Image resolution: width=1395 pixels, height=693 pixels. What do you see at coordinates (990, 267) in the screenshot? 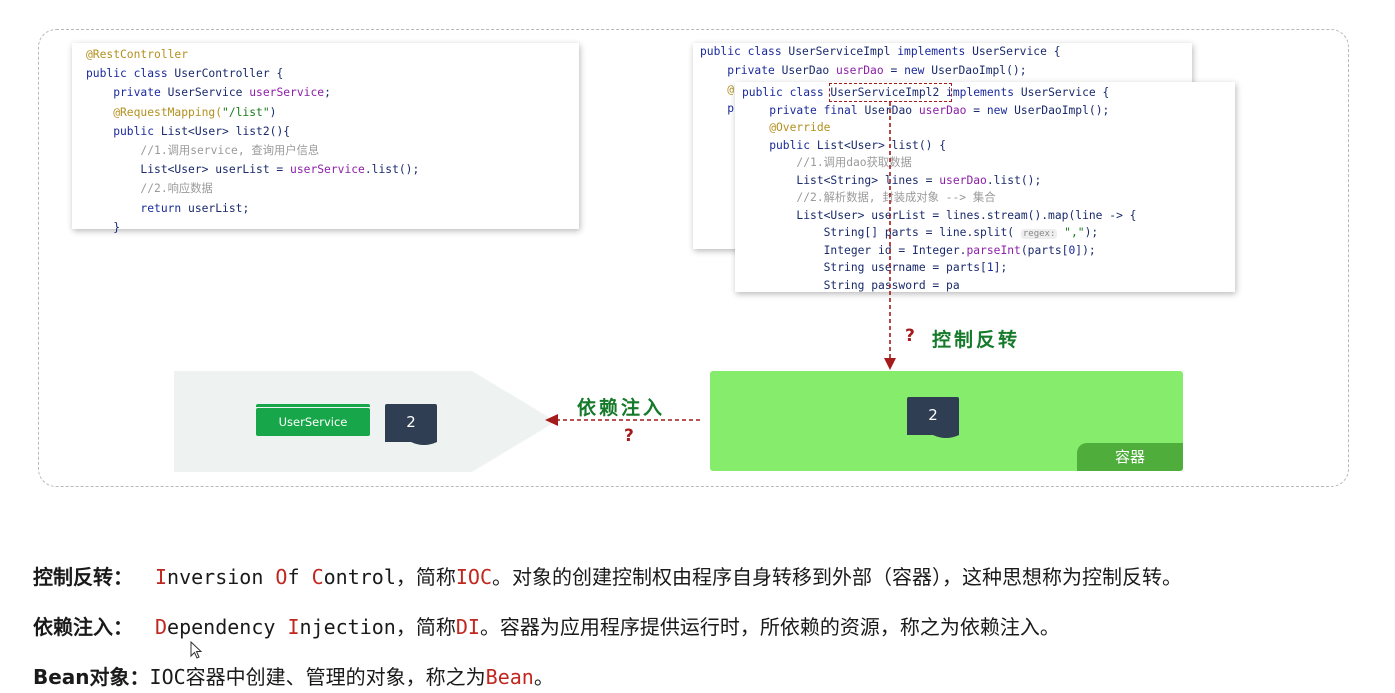
I see `code-token: 1` at bounding box center [990, 267].